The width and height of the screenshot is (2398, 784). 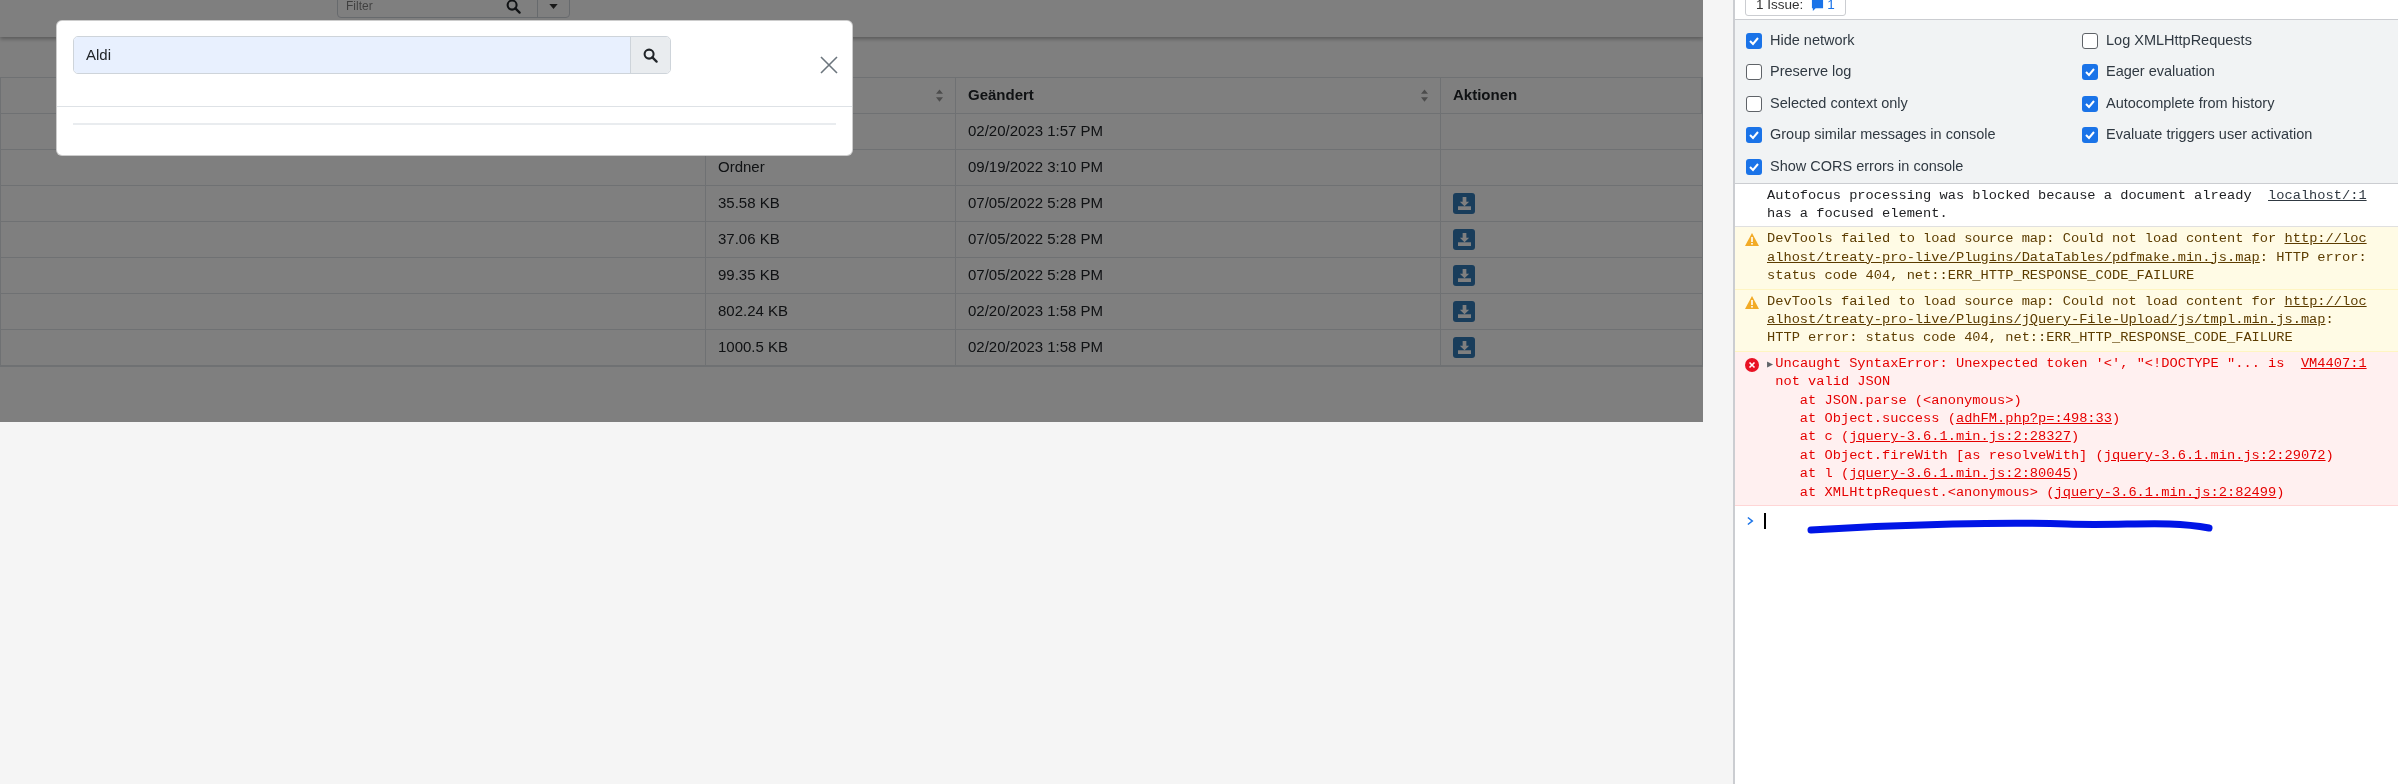 I want to click on filter-input: Filter, so click(x=422, y=8).